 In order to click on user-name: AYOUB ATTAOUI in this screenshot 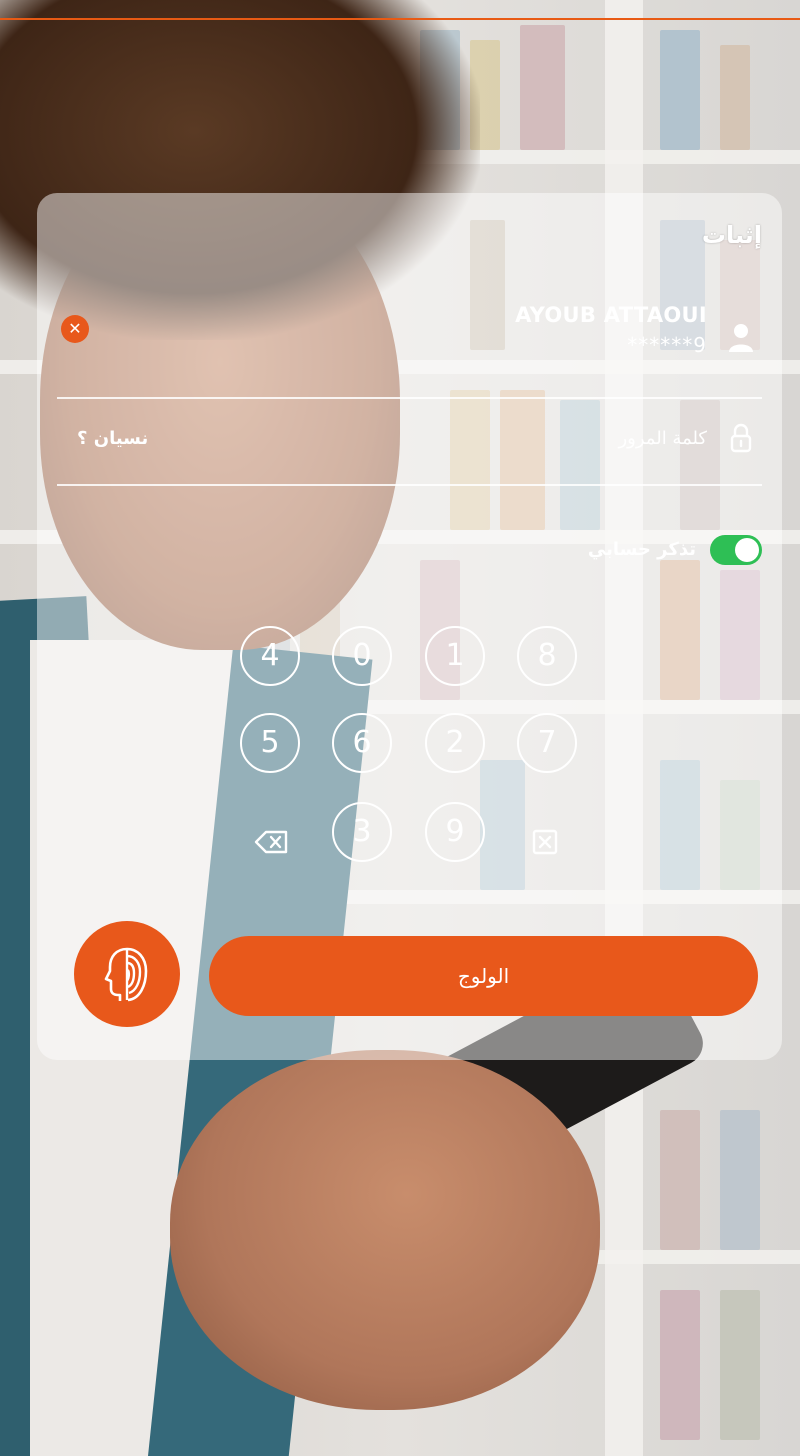, I will do `click(611, 315)`.